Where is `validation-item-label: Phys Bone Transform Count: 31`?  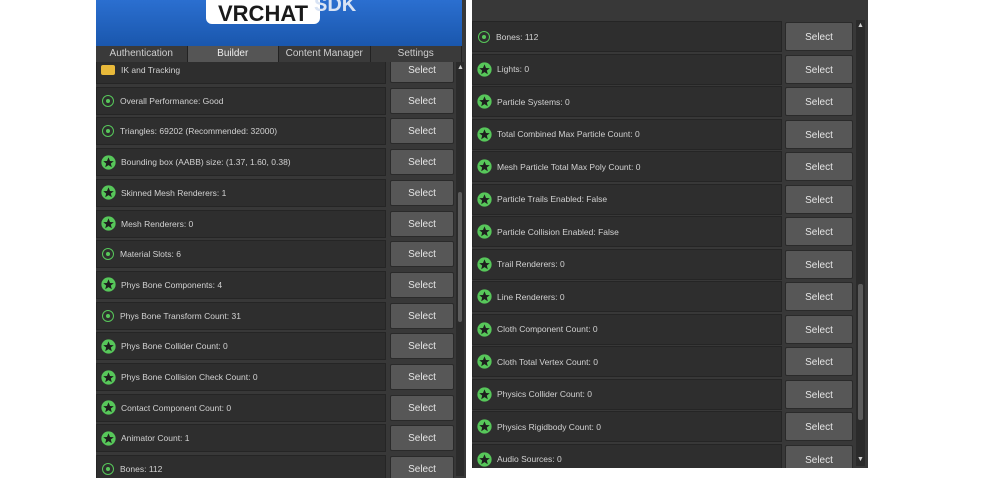 validation-item-label: Phys Bone Transform Count: 31 is located at coordinates (180, 315).